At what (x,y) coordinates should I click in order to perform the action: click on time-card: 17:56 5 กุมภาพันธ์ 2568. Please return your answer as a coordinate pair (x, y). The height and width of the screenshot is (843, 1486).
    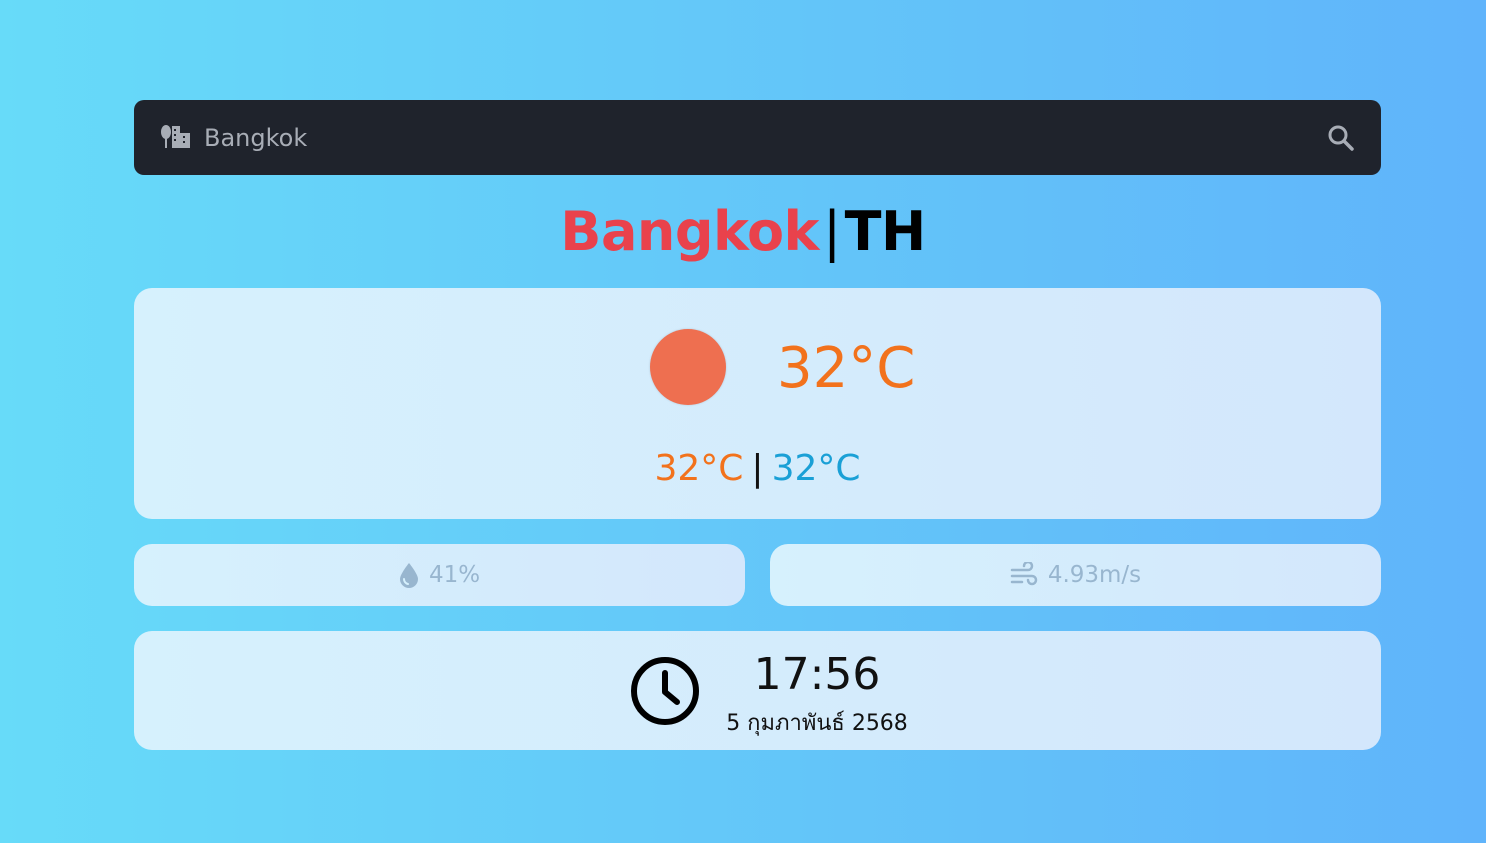
    Looking at the image, I should click on (757, 690).